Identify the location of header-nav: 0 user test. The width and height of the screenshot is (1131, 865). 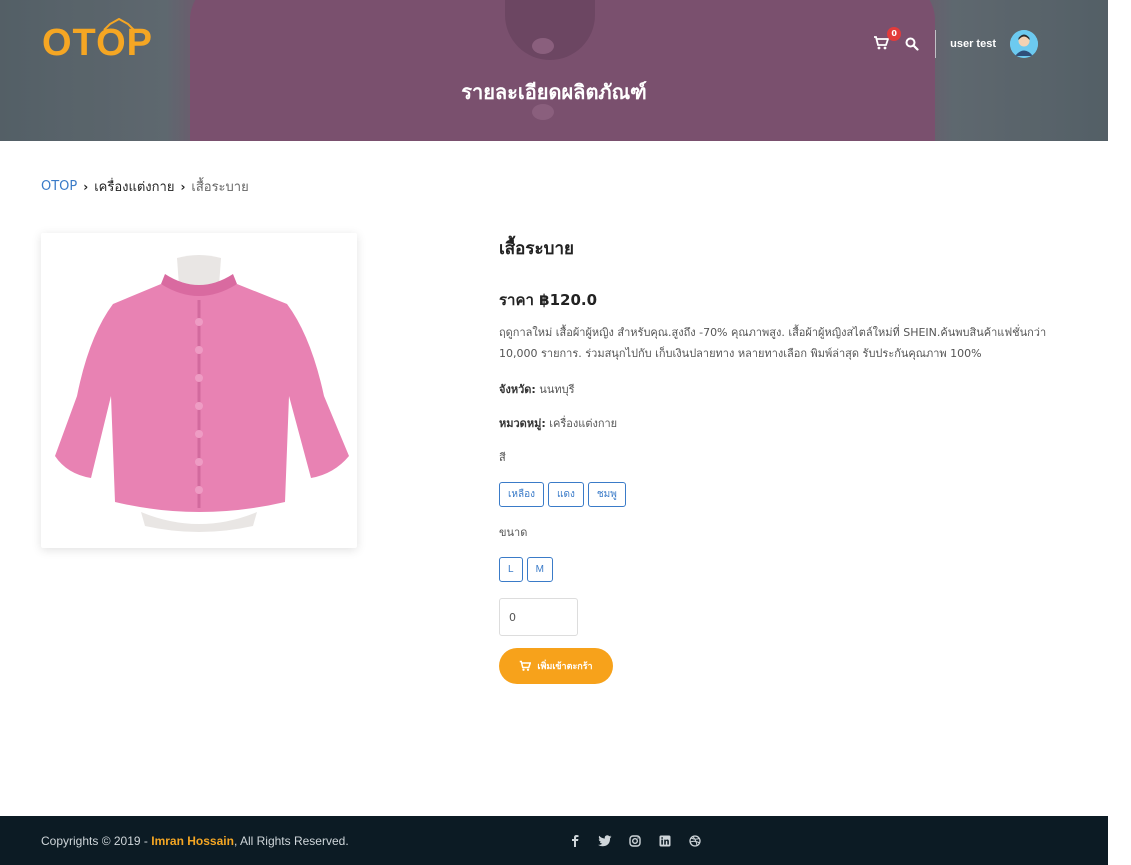
(955, 42).